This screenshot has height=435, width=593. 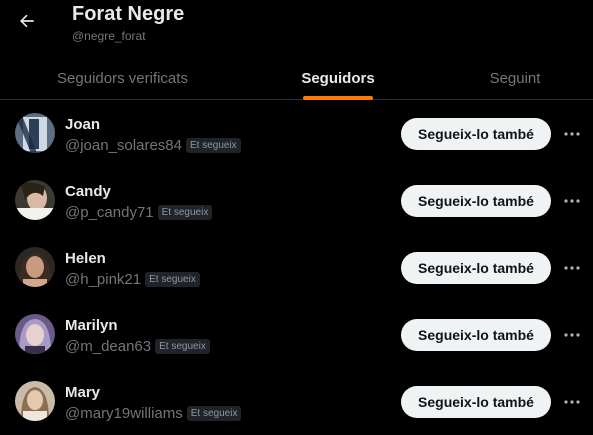 I want to click on tab-verified-followers: Seguidors verificats, so click(x=122, y=78).